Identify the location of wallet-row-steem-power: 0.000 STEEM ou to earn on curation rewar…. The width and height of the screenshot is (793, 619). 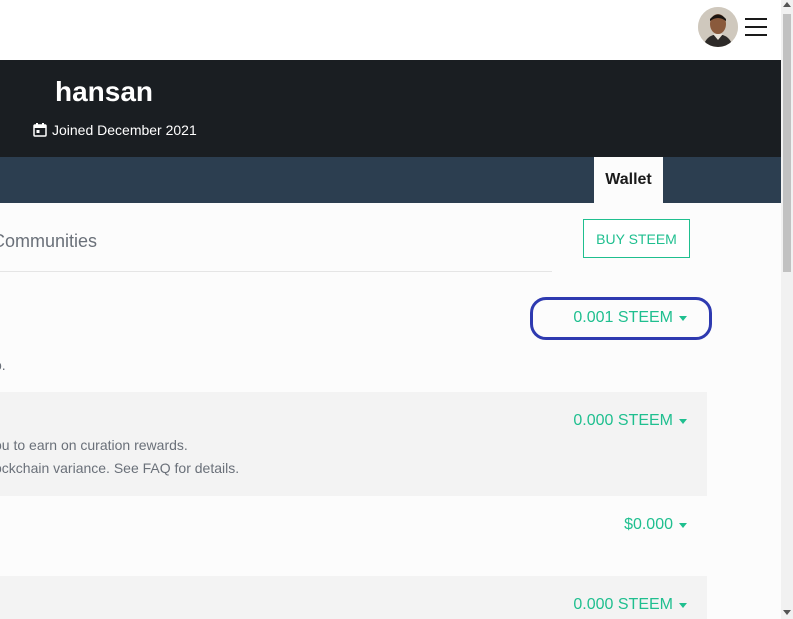
(353, 444).